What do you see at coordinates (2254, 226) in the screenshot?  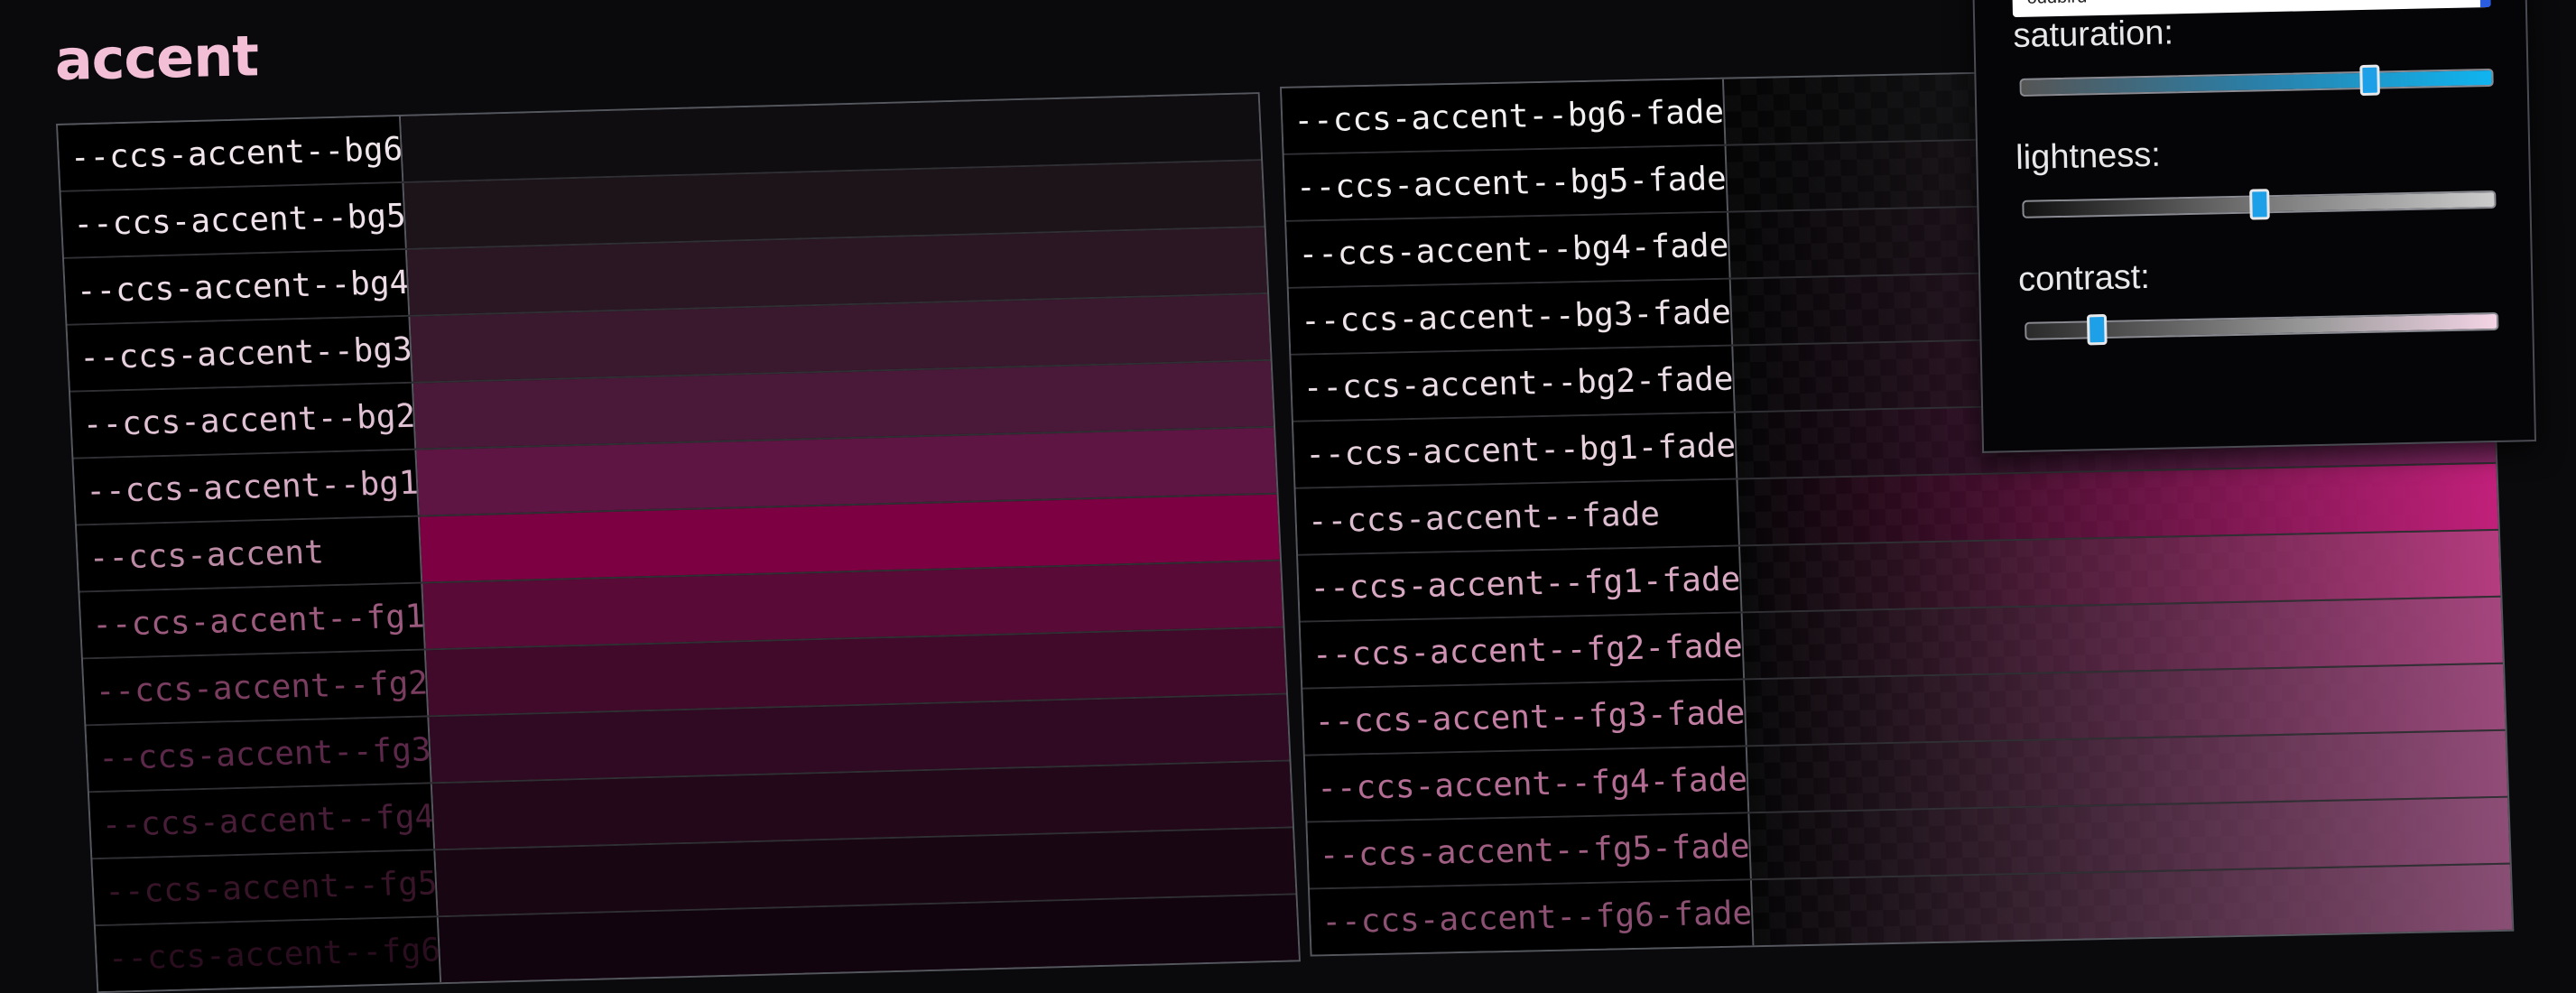 I see `color-settings-panel: oddbird saturation: lightness: contrast:` at bounding box center [2254, 226].